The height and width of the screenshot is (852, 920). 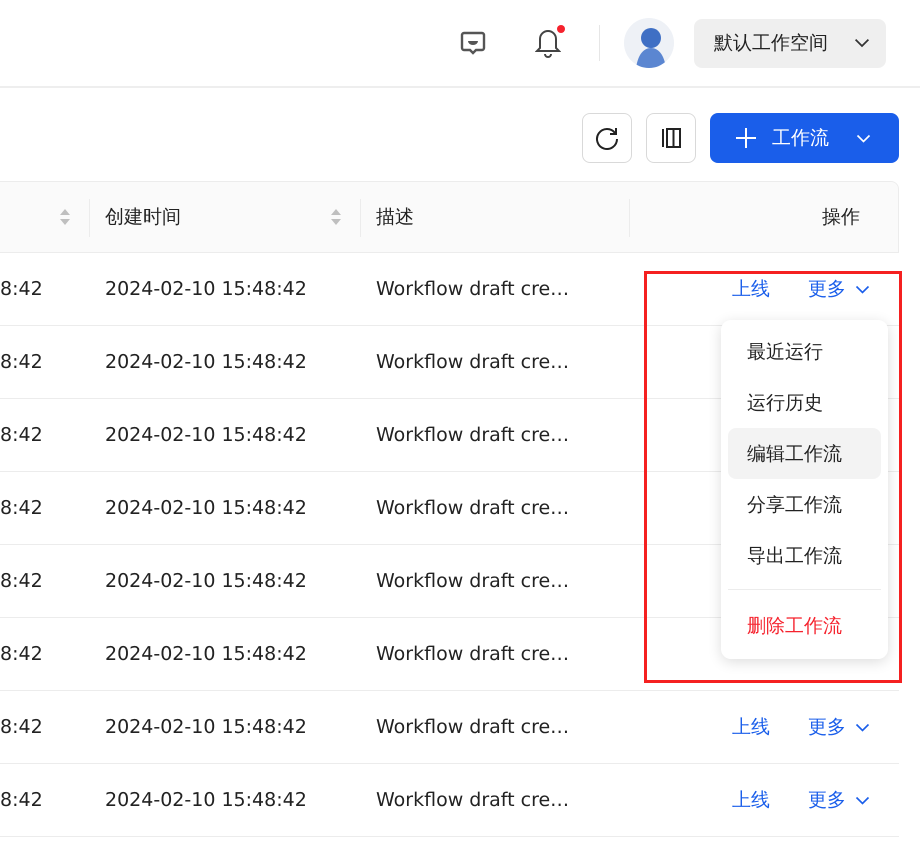 I want to click on column-header: 描述, so click(x=395, y=217).